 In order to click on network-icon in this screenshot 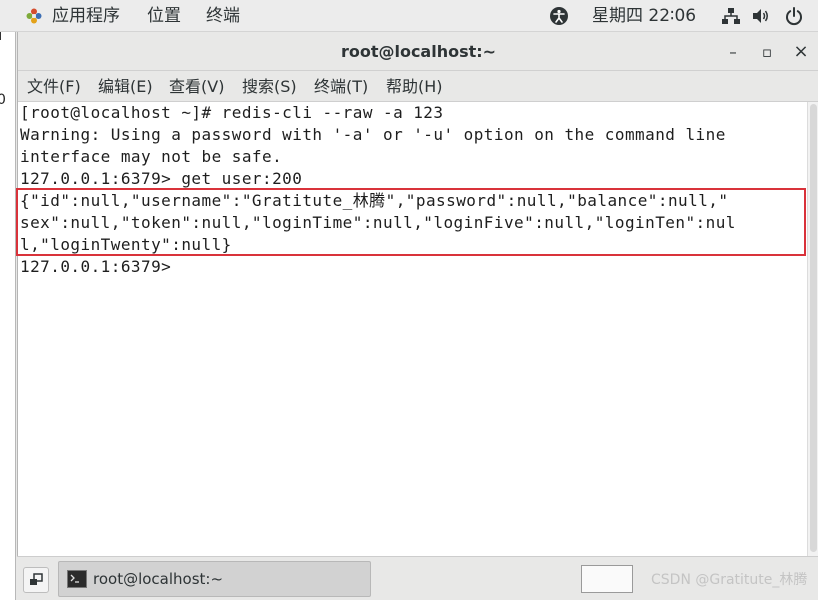, I will do `click(731, 16)`.